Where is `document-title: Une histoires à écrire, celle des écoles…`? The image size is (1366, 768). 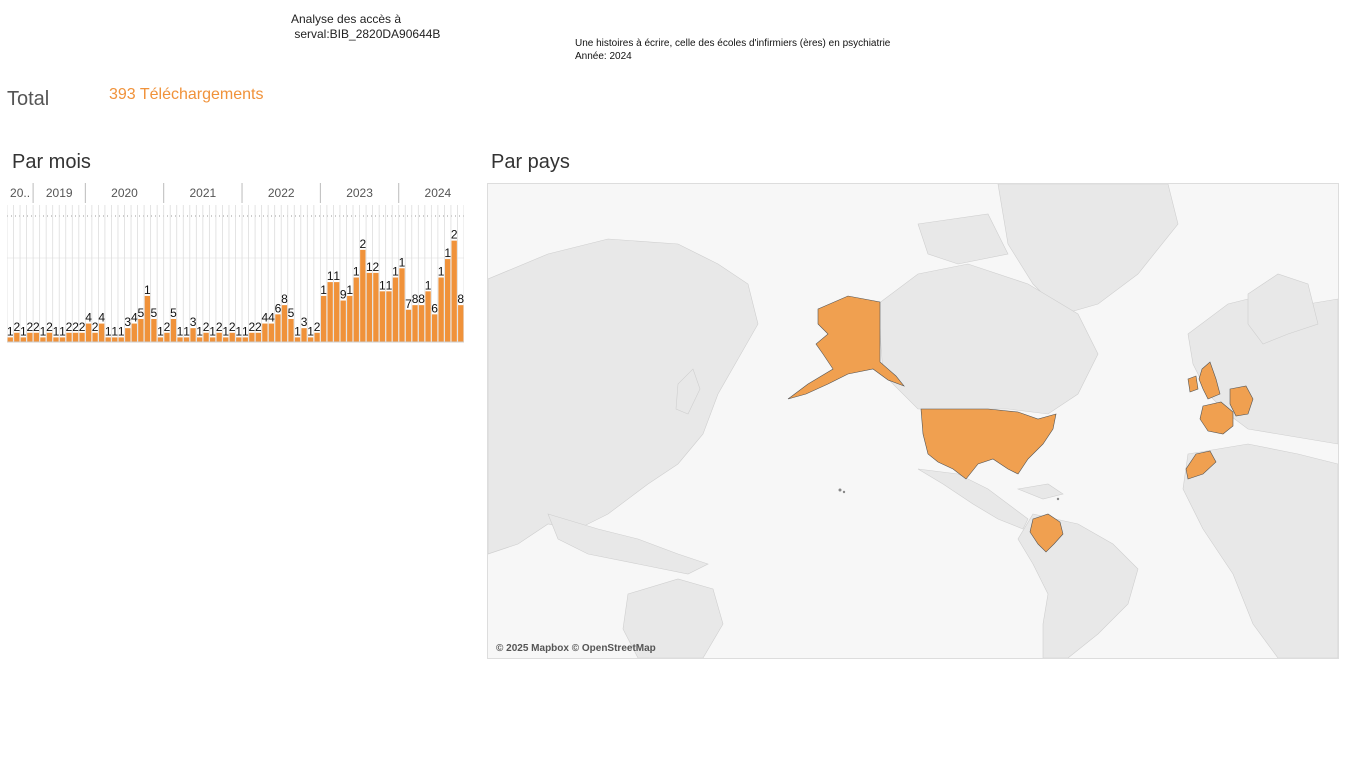
document-title: Une histoires à écrire, celle des écoles… is located at coordinates (733, 43).